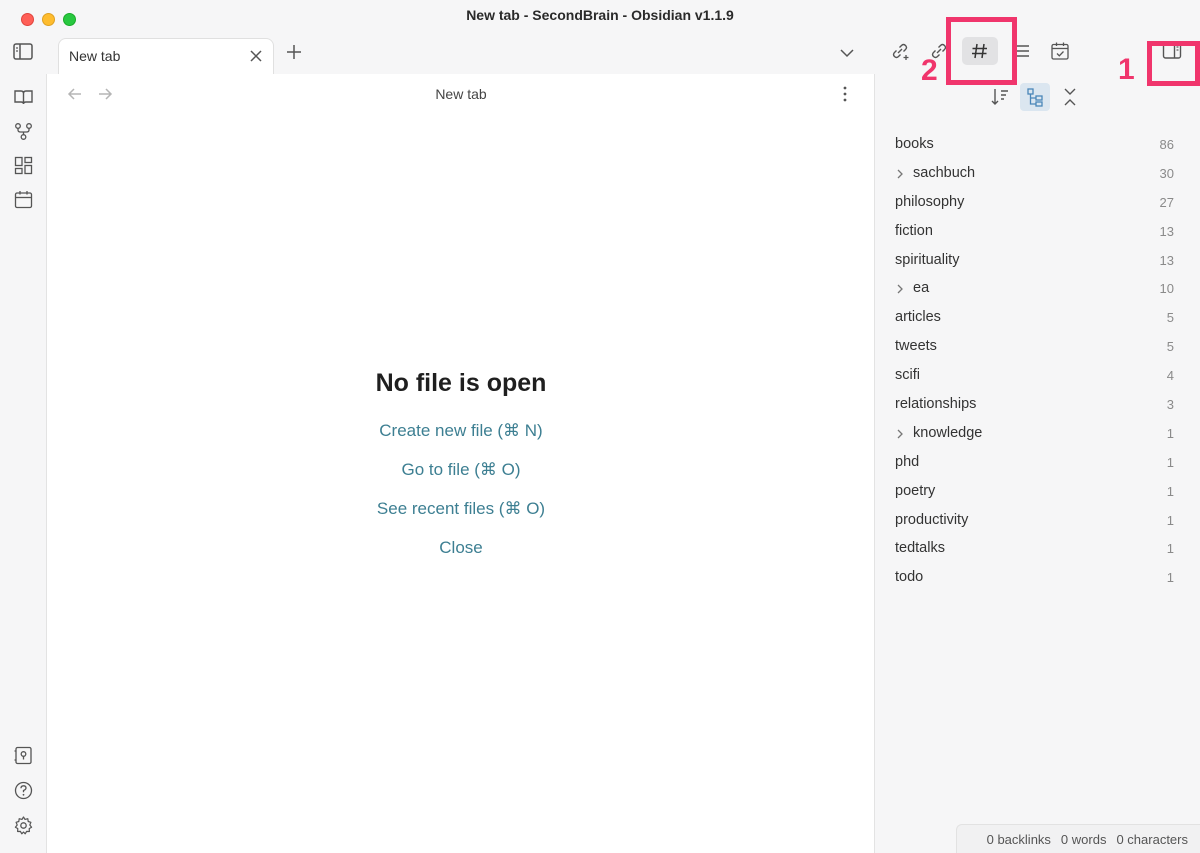 This screenshot has height=853, width=1200. Describe the element at coordinates (461, 94) in the screenshot. I see `view-header-title: New tab` at that location.